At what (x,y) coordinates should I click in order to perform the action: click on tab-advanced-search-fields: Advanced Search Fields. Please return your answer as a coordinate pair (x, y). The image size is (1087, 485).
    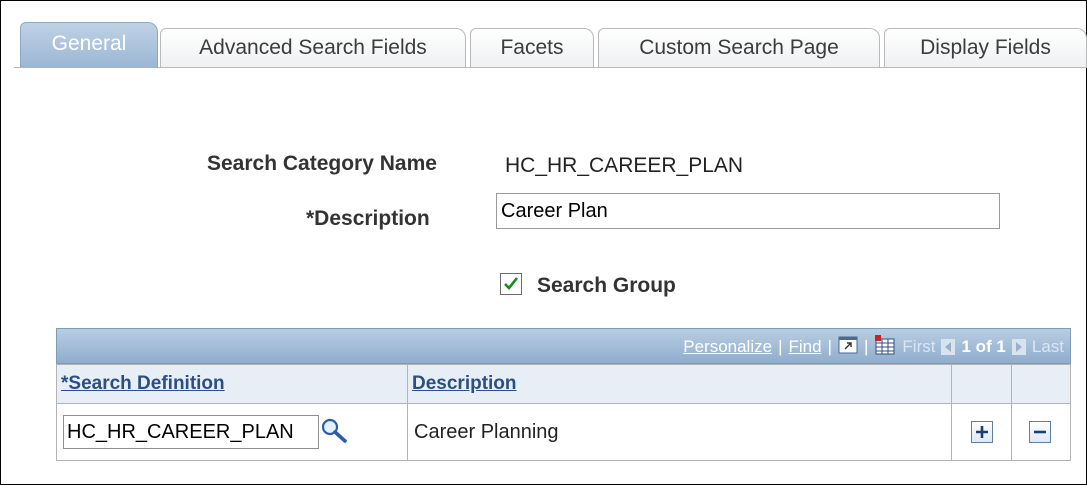
    Looking at the image, I should click on (313, 48).